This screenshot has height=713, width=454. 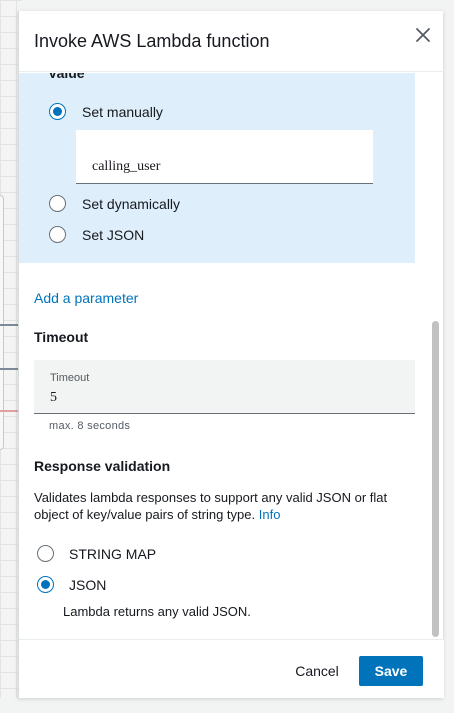 What do you see at coordinates (131, 203) in the screenshot?
I see `radio-label: Set dynamically` at bounding box center [131, 203].